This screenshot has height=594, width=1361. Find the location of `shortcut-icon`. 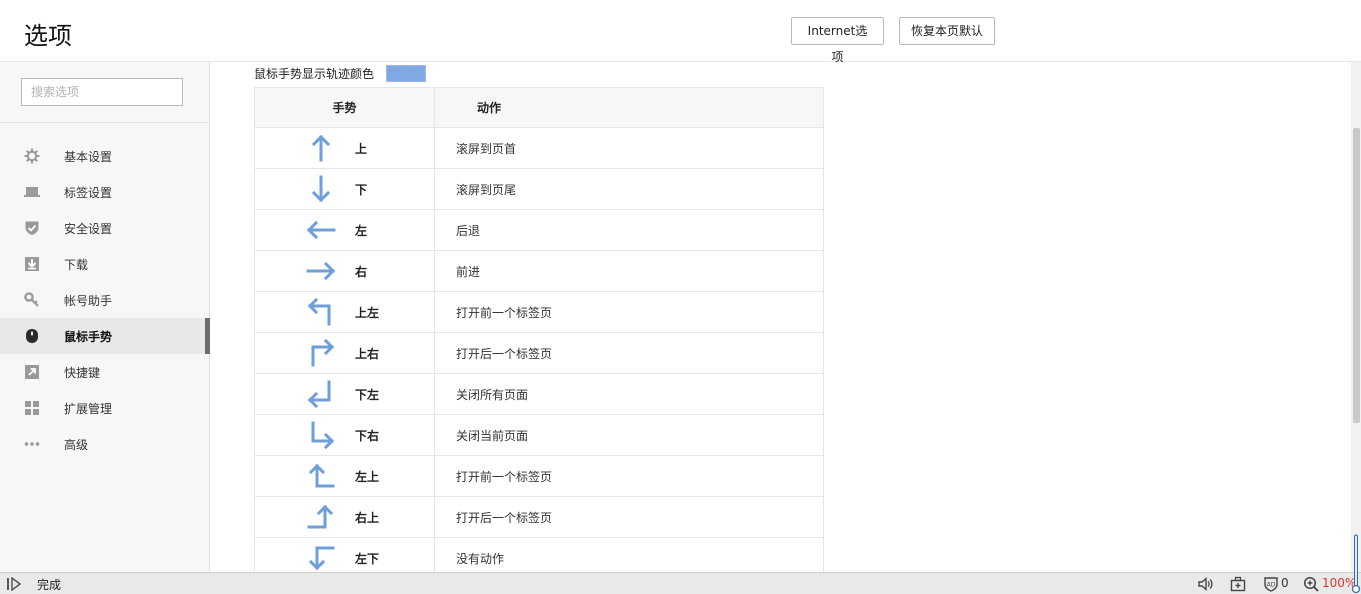

shortcut-icon is located at coordinates (32, 372).